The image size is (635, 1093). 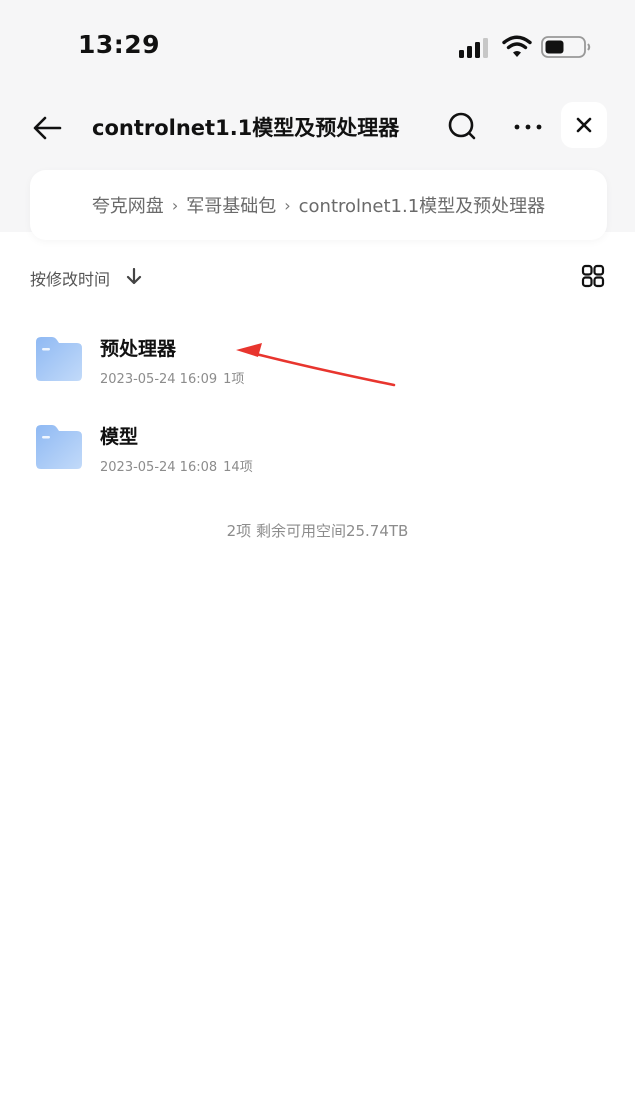 What do you see at coordinates (138, 349) in the screenshot?
I see `file-name: 预处理器` at bounding box center [138, 349].